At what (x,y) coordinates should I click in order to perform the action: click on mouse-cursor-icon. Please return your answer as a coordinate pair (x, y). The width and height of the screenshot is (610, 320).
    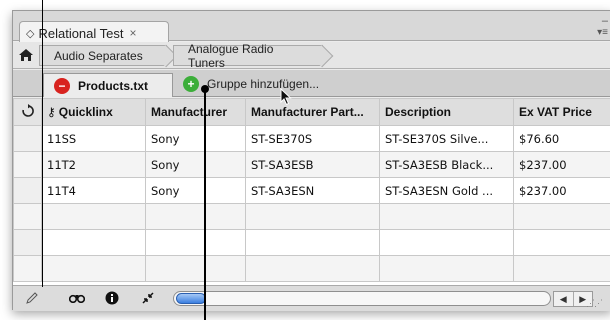
    Looking at the image, I should click on (286, 98).